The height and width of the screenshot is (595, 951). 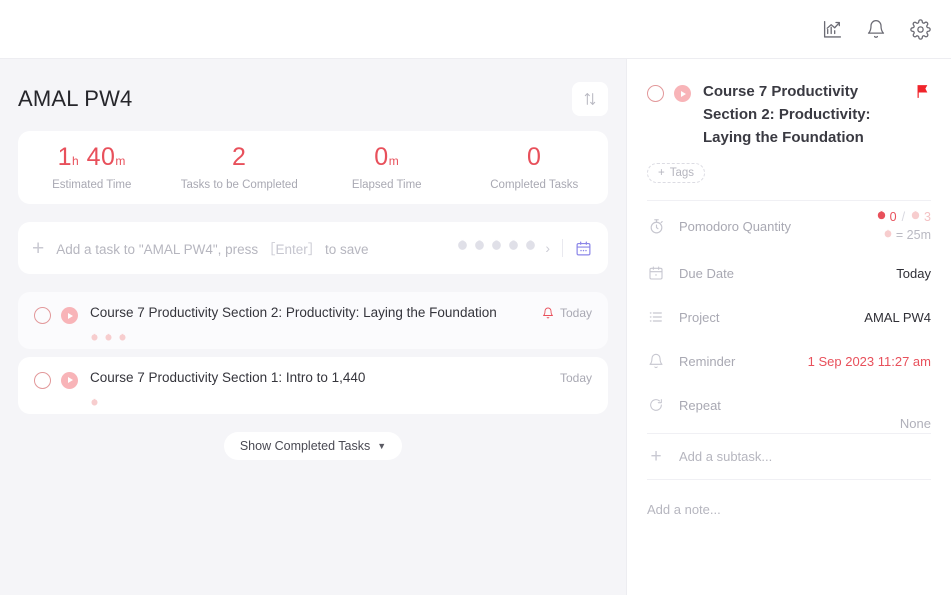 What do you see at coordinates (927, 217) in the screenshot?
I see `pomodoro-total: 3` at bounding box center [927, 217].